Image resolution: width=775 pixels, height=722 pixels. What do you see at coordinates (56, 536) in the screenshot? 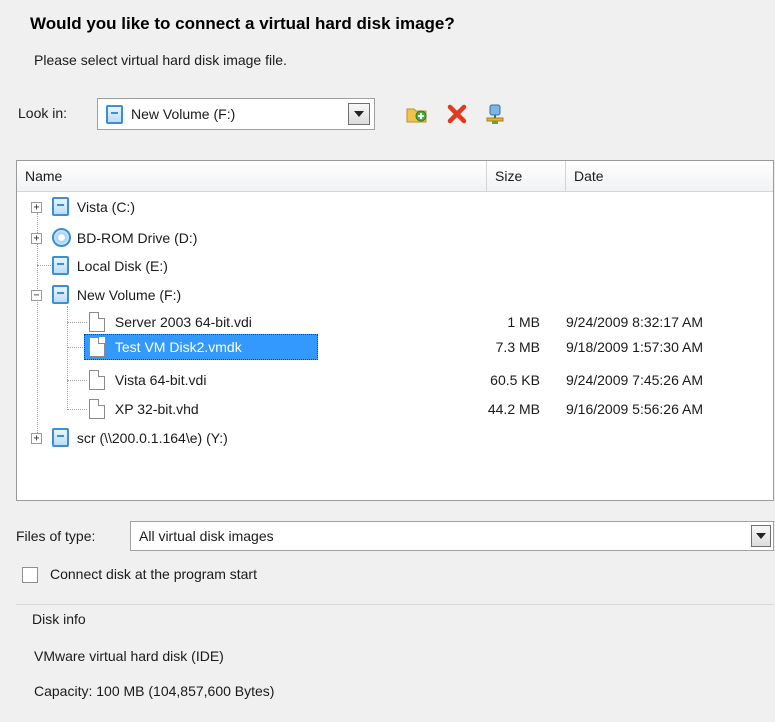
I see `files-of-type-label: Files of type:` at bounding box center [56, 536].